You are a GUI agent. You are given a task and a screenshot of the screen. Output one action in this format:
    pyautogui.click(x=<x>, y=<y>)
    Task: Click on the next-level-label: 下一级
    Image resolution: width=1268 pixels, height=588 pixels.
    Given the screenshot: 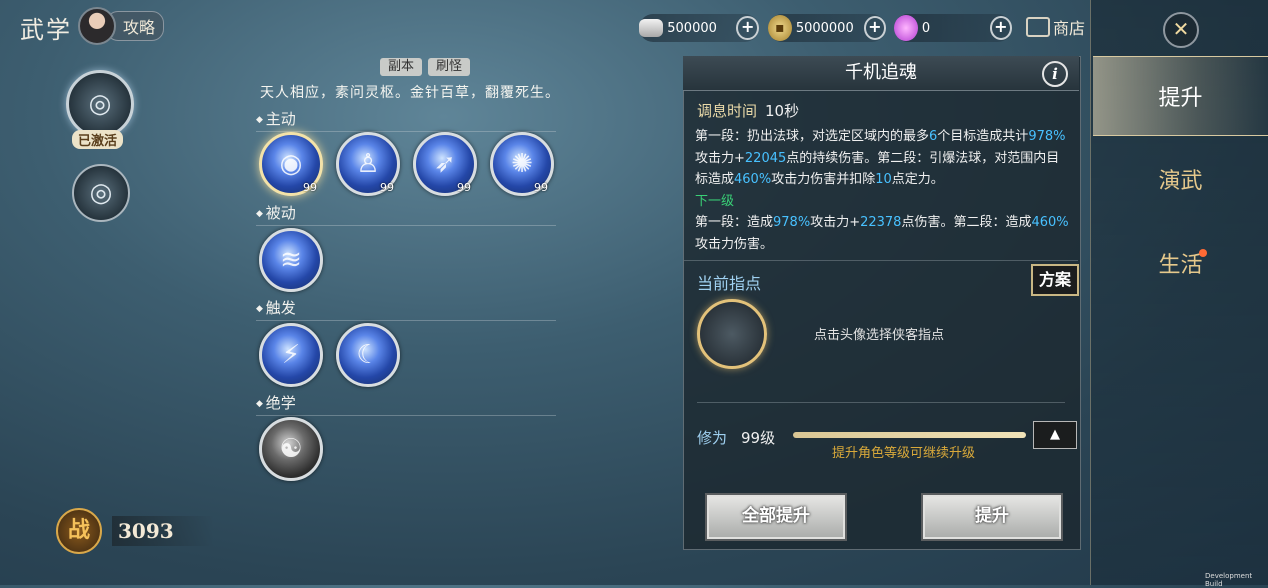 What is the action you would take?
    pyautogui.click(x=715, y=201)
    